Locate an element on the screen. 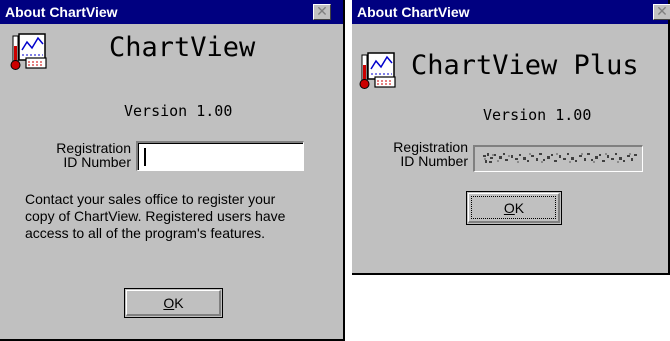 Image resolution: width=670 pixels, height=341 pixels. obscured-registration-id is located at coordinates (560, 158).